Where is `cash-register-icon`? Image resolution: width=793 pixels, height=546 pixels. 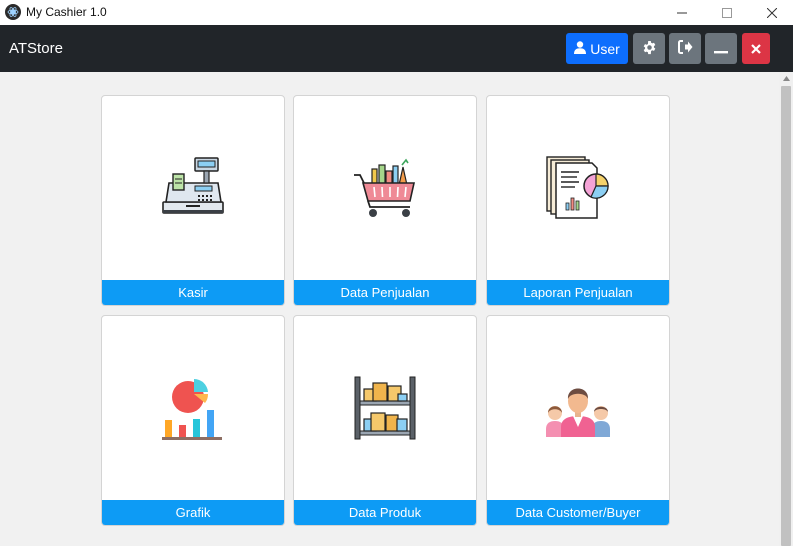
cash-register-icon is located at coordinates (193, 188).